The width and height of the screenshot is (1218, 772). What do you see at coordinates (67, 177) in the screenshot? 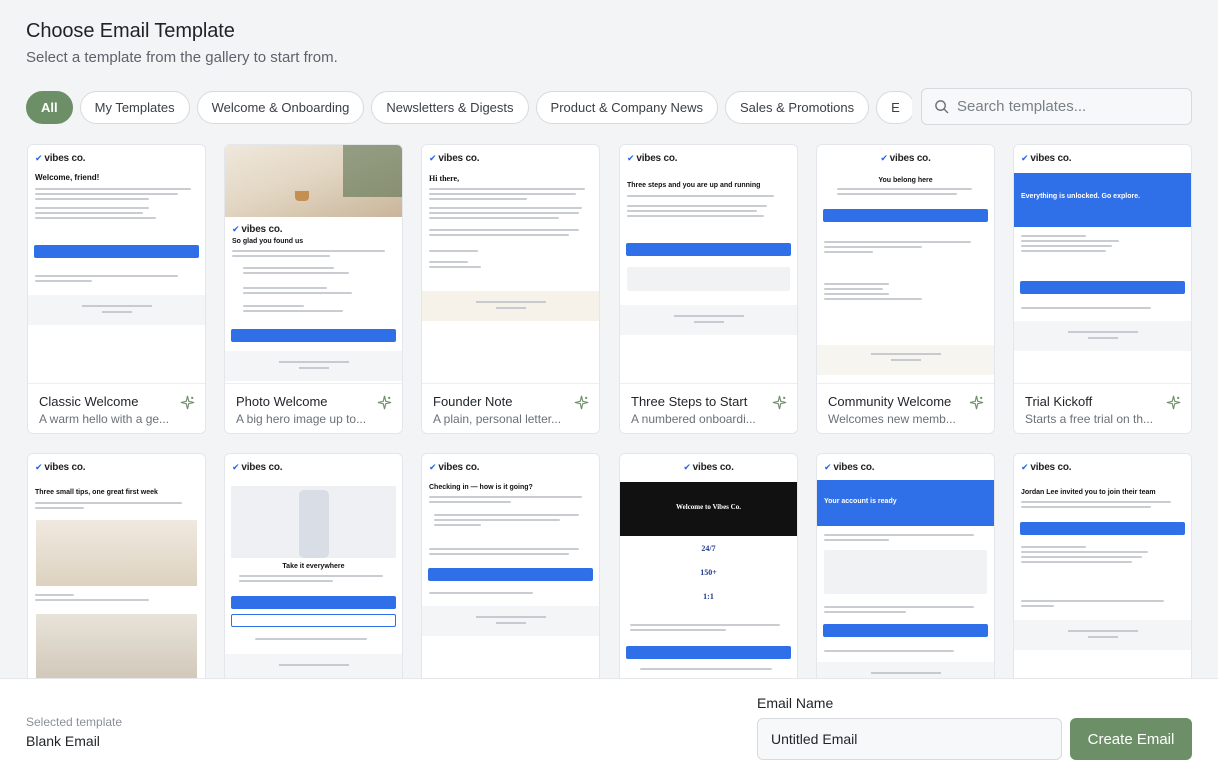
I see `preview-heading: Welcome, friend!` at bounding box center [67, 177].